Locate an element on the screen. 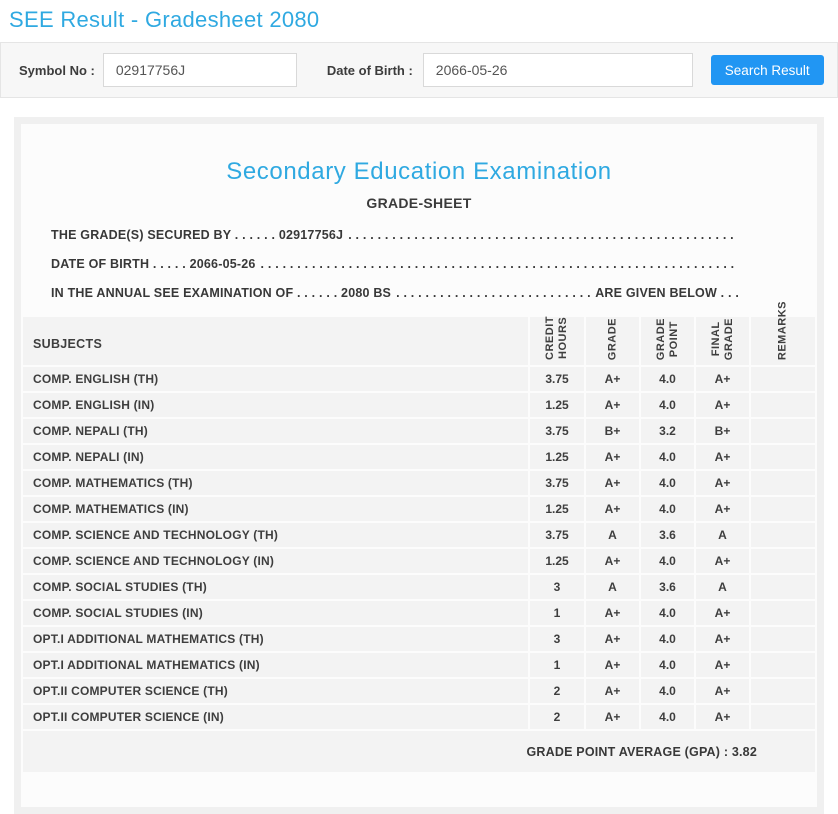 This screenshot has height=814, width=838. subject-cell: COMP. NEPALI (IN) is located at coordinates (275, 457).